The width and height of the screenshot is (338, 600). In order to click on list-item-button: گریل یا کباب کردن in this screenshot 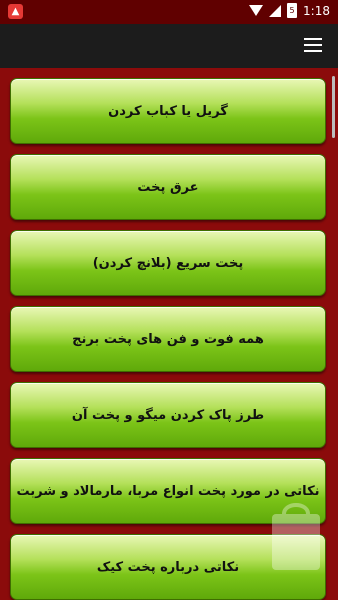, I will do `click(168, 111)`.